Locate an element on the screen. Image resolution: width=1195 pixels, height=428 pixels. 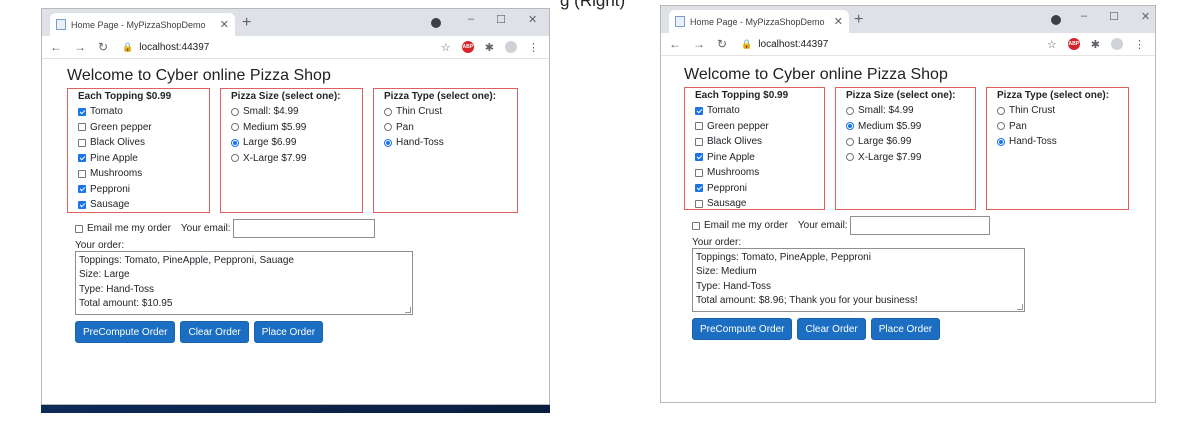
topping-option: Black Olives is located at coordinates (754, 142).